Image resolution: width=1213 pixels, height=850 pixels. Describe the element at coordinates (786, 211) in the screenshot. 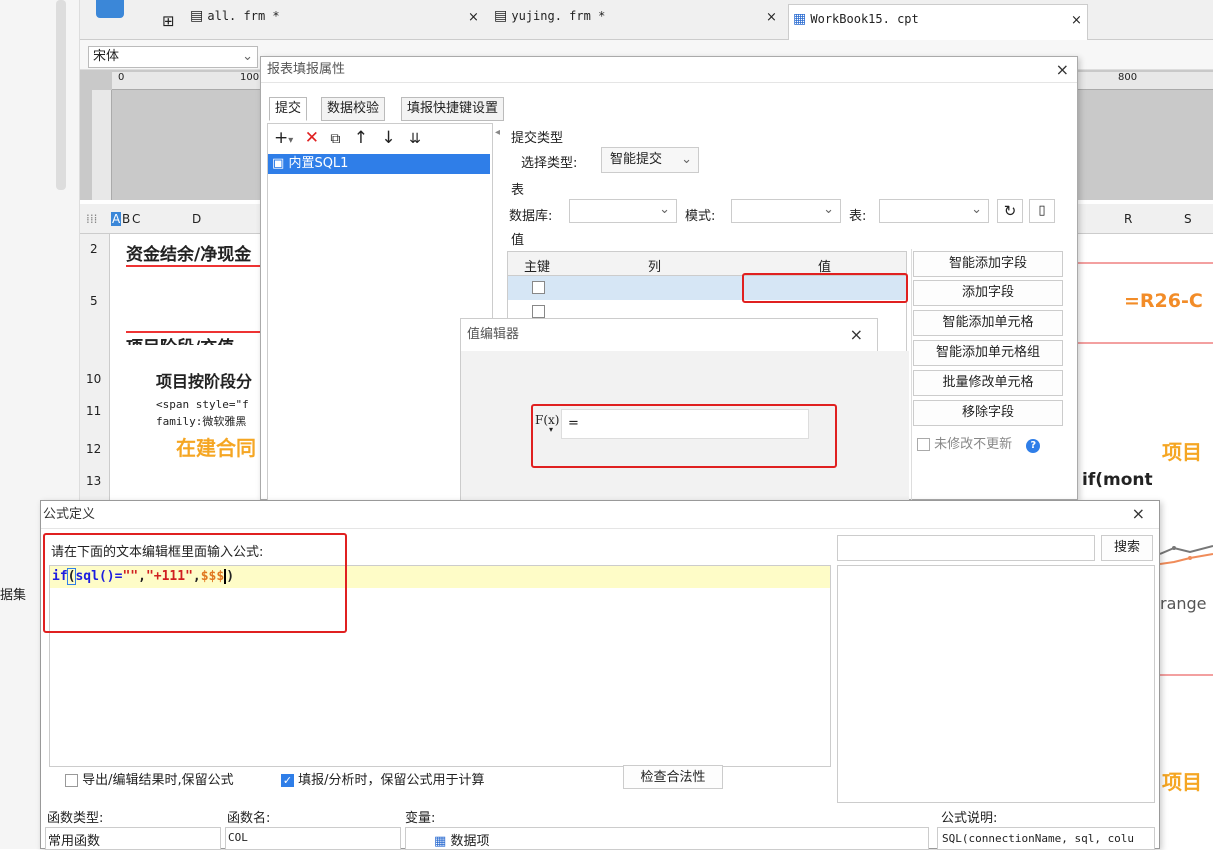

I see `mode-select: ⌄` at that location.